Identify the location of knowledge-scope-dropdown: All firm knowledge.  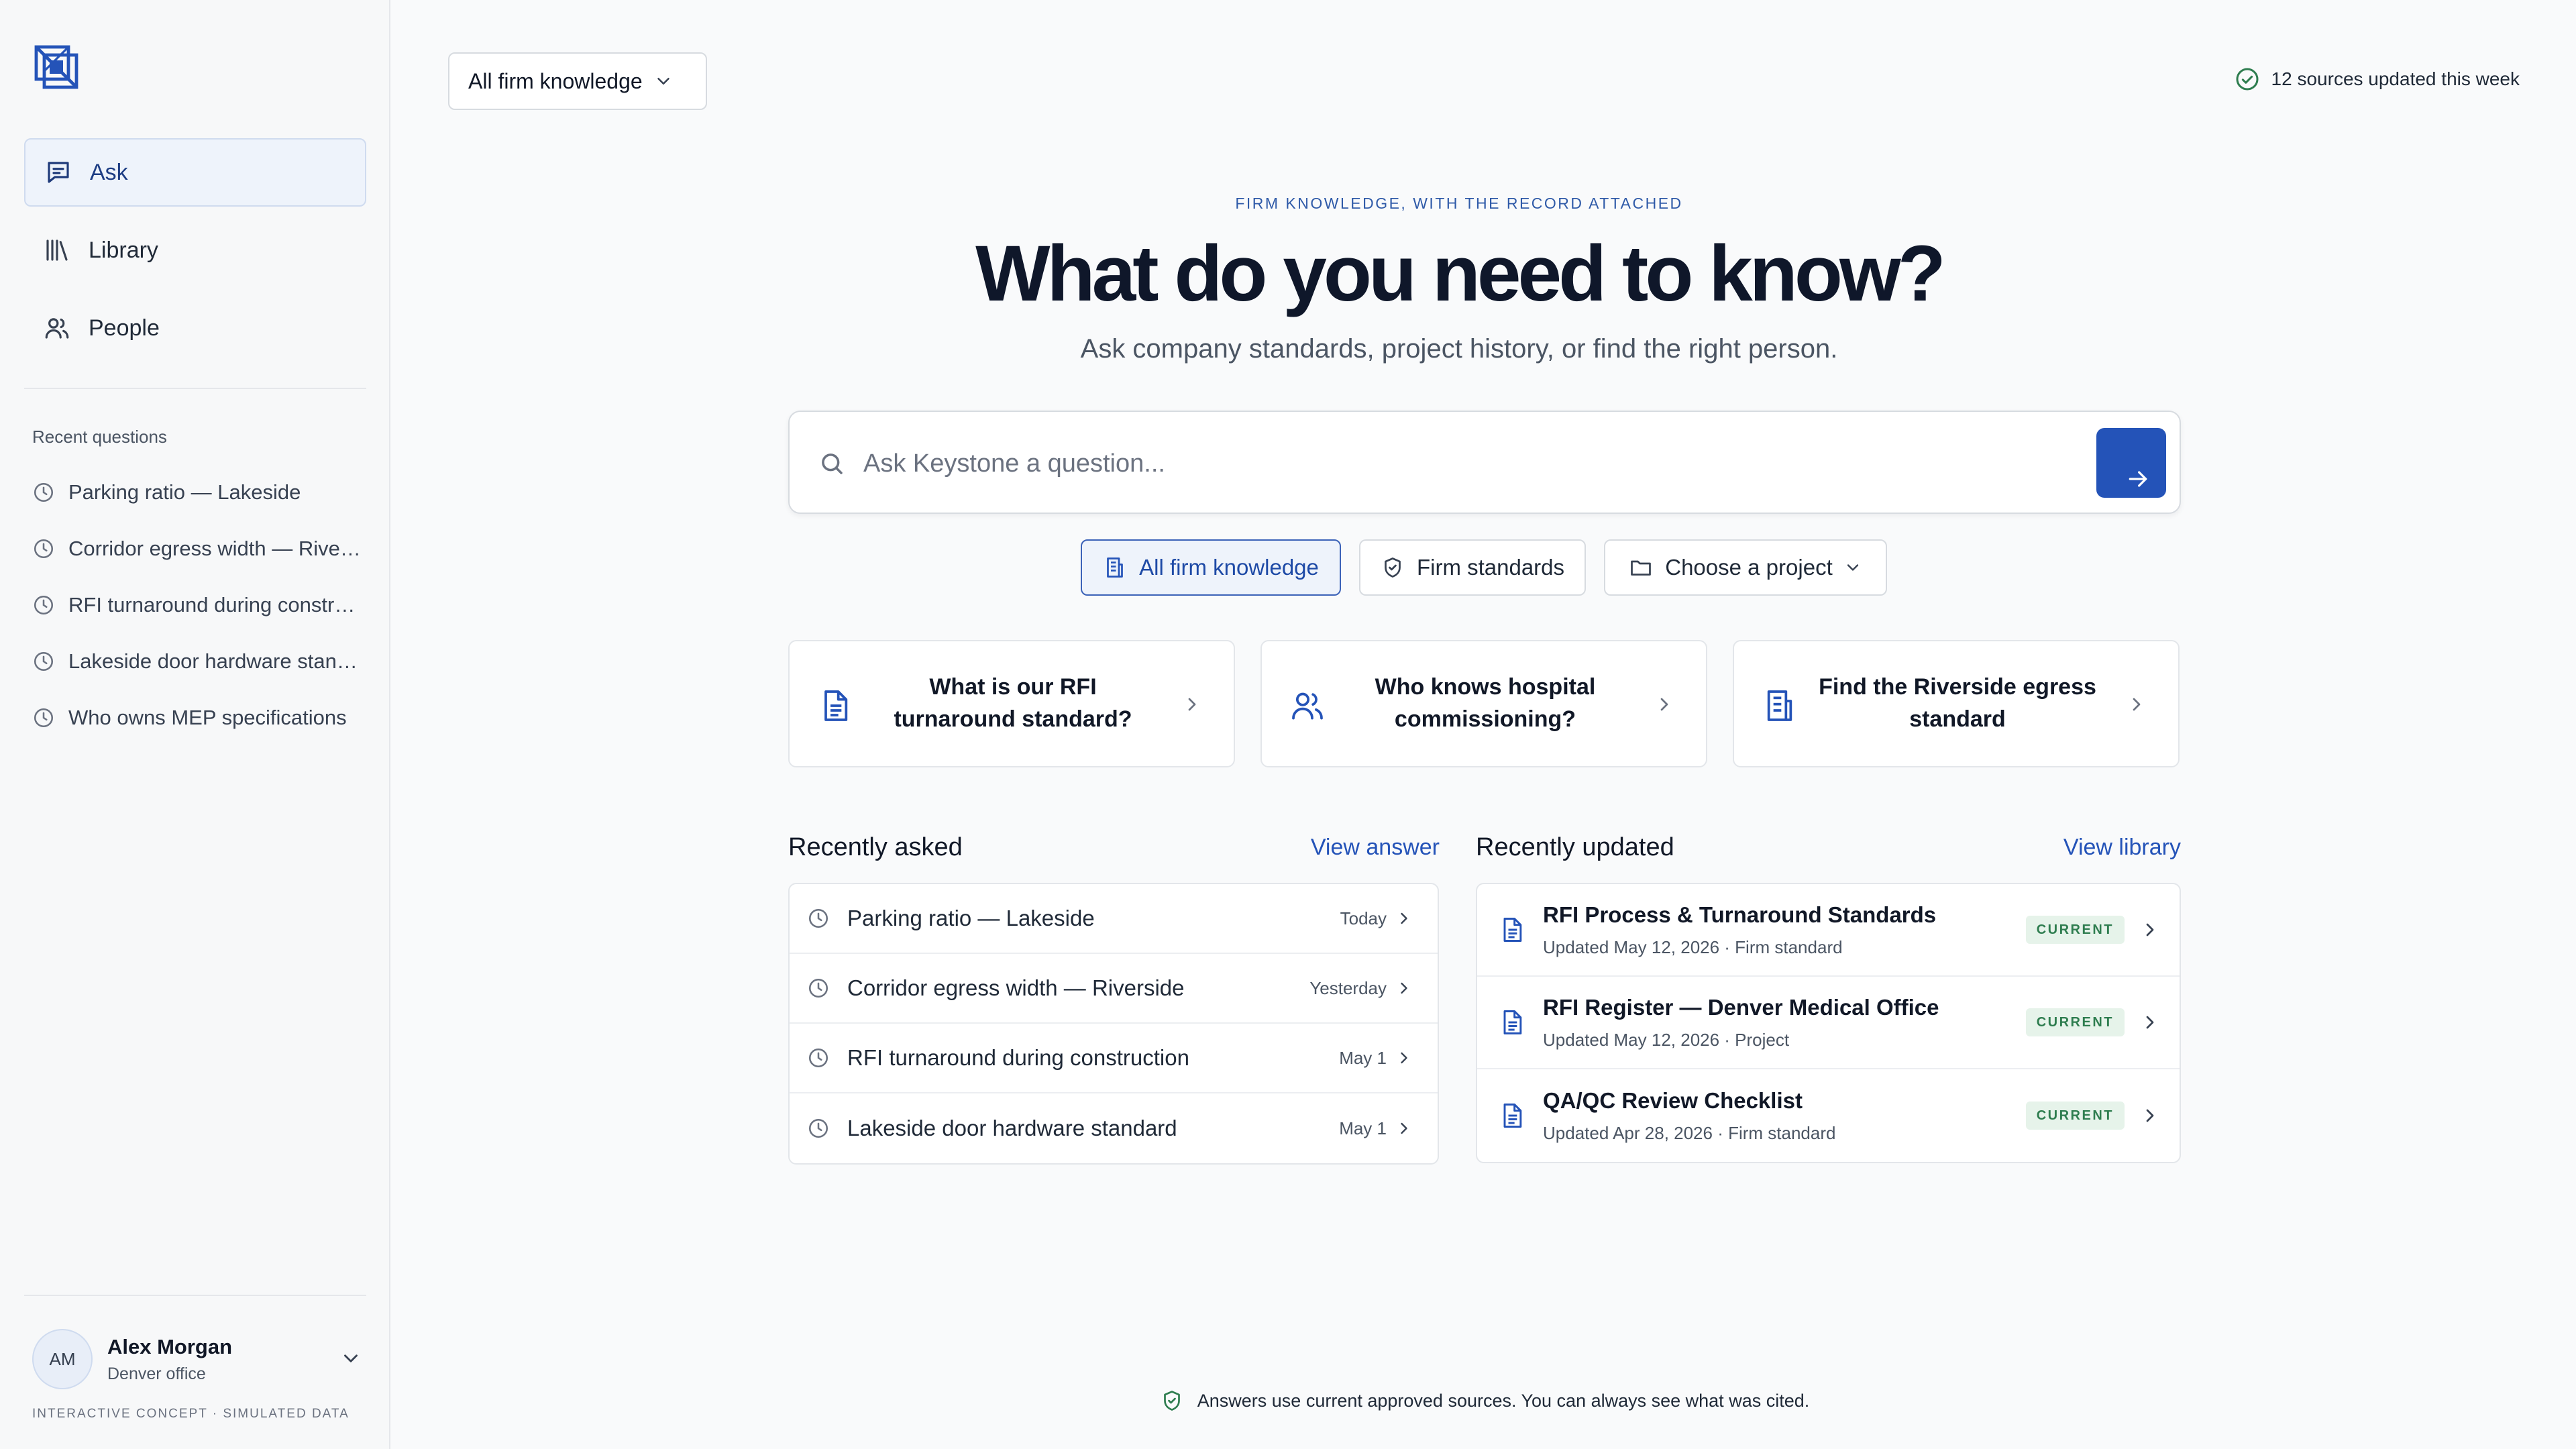
(577, 81).